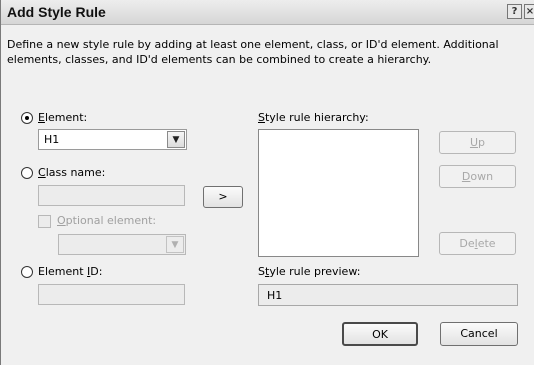  Describe the element at coordinates (122, 244) in the screenshot. I see `optional-element-select: ▼` at that location.